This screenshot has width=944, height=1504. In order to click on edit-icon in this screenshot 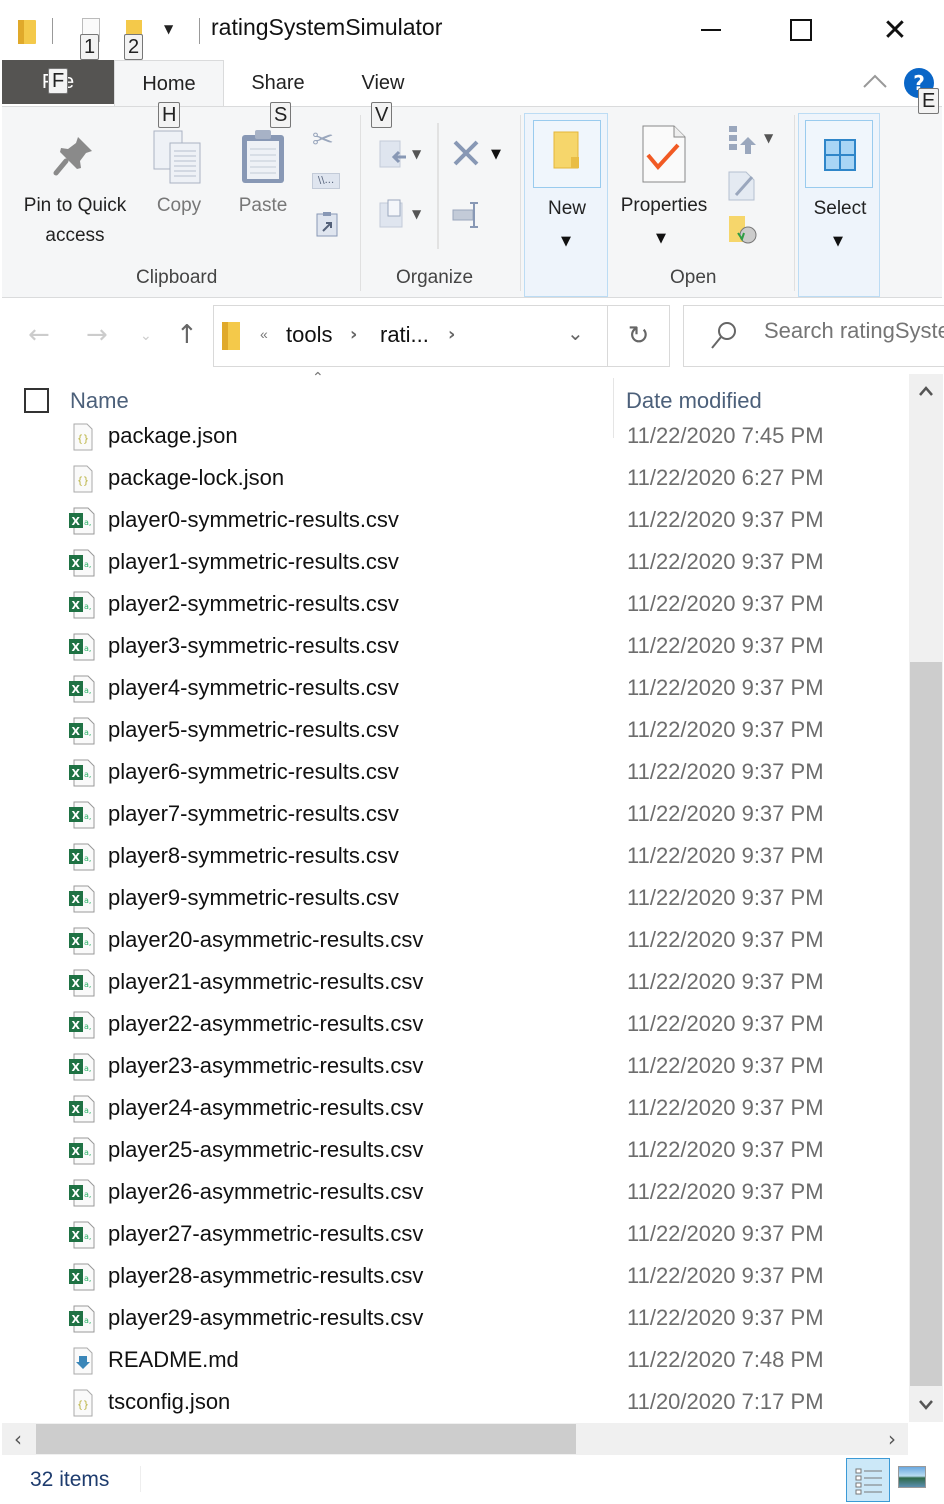, I will do `click(742, 186)`.